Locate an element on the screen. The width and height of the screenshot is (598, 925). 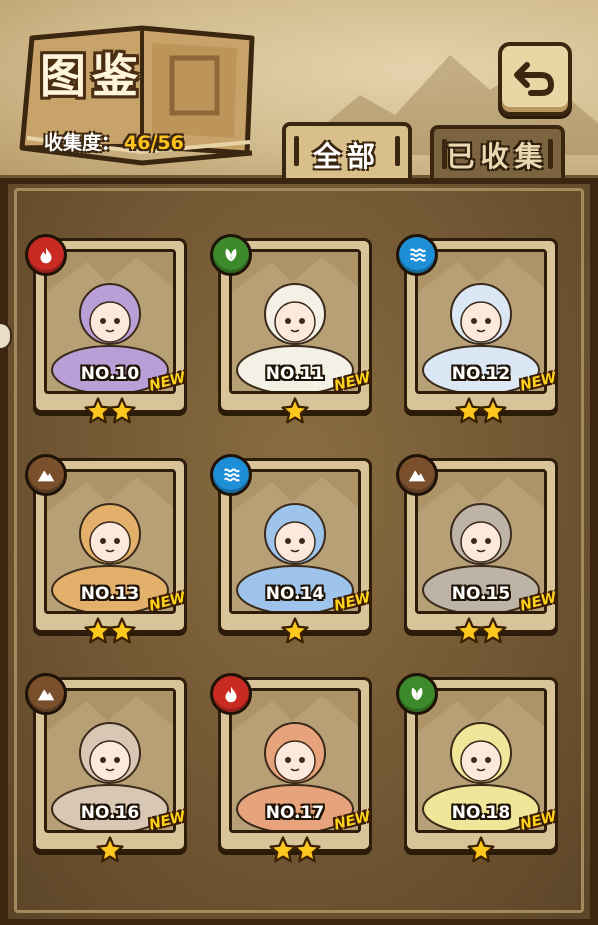
tab-collected: 已收集 is located at coordinates (497, 153).